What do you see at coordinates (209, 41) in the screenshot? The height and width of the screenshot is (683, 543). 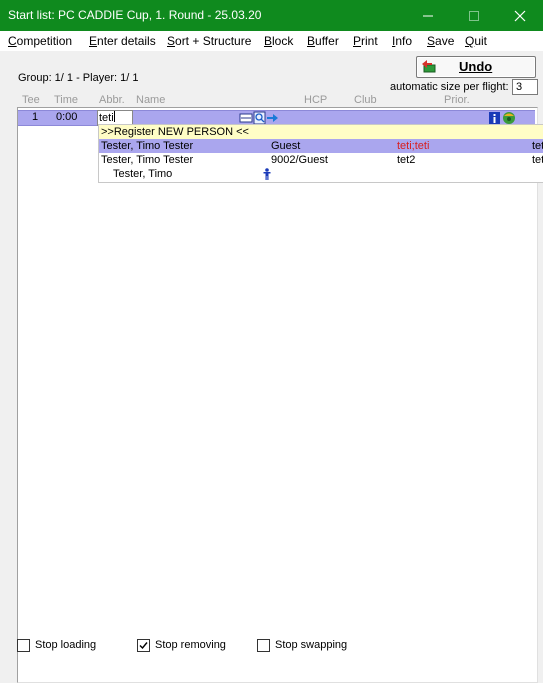 I see `menu-sort-structure: Sort + Structure` at bounding box center [209, 41].